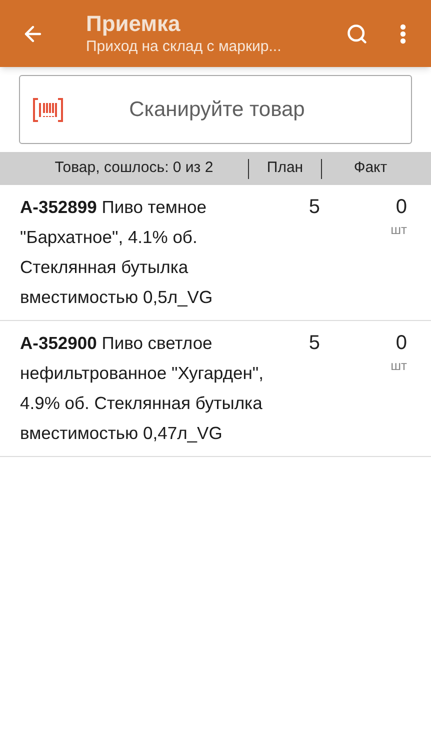 The width and height of the screenshot is (431, 739). What do you see at coordinates (134, 168) in the screenshot?
I see `column-header: Товар, сошлось: 0 из 2` at bounding box center [134, 168].